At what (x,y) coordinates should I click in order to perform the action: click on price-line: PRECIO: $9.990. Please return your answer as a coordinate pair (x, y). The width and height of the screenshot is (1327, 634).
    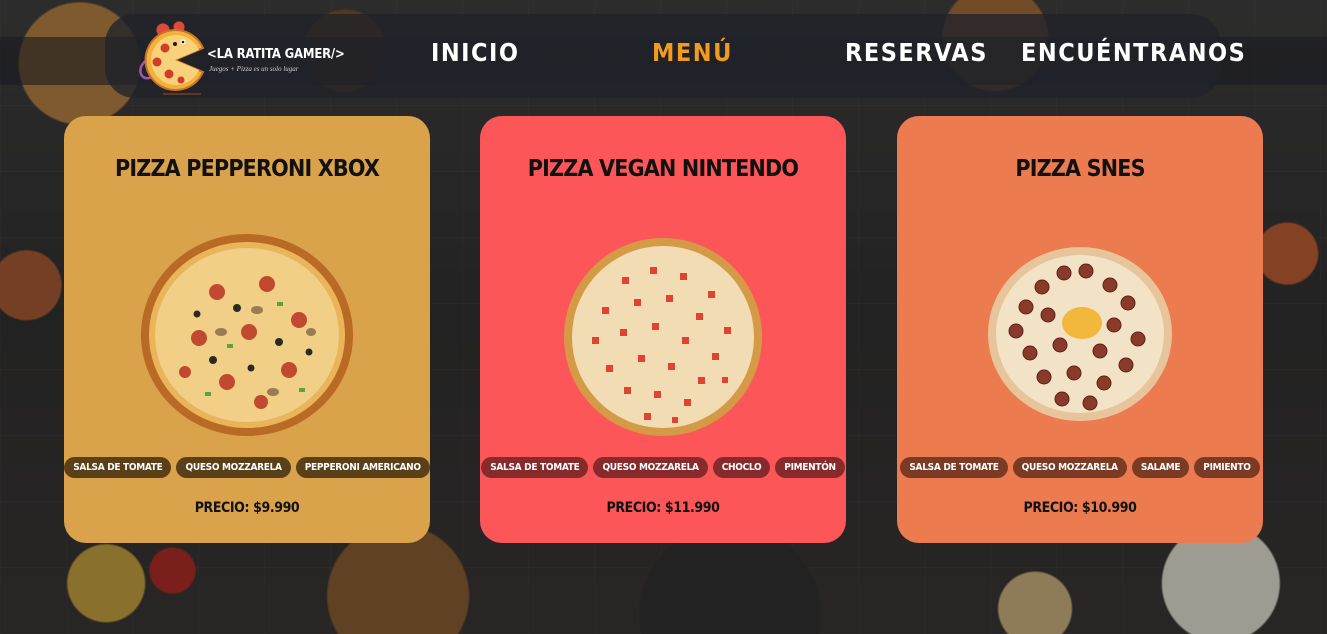
    Looking at the image, I should click on (247, 508).